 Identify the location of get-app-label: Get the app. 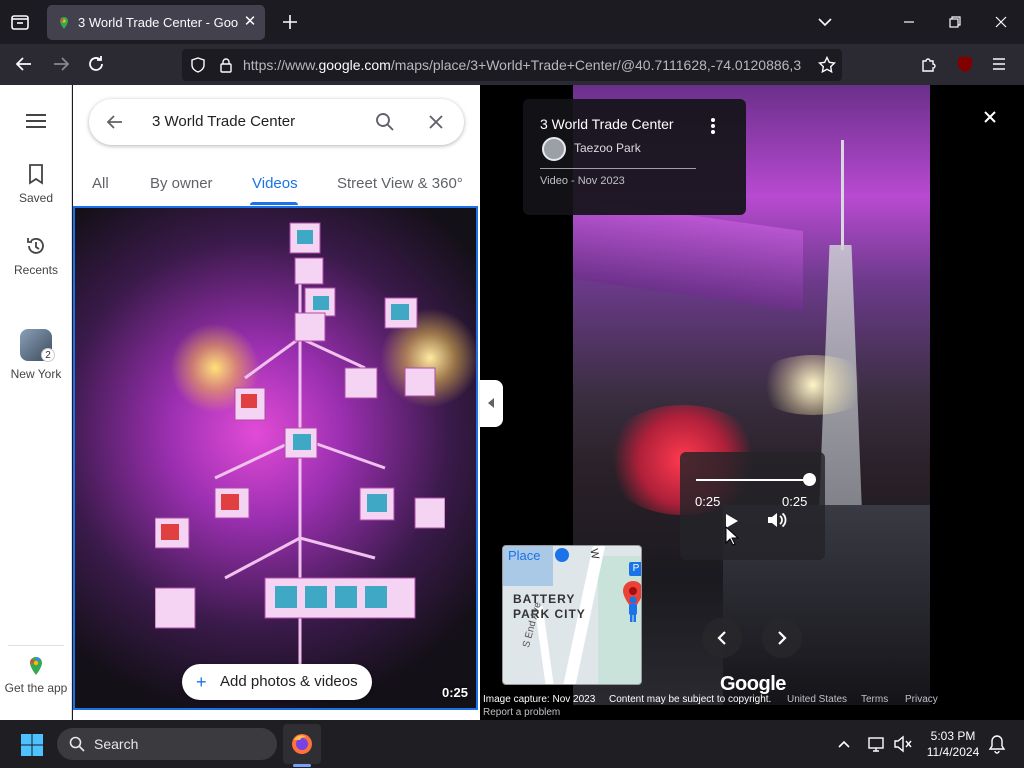
(36, 688).